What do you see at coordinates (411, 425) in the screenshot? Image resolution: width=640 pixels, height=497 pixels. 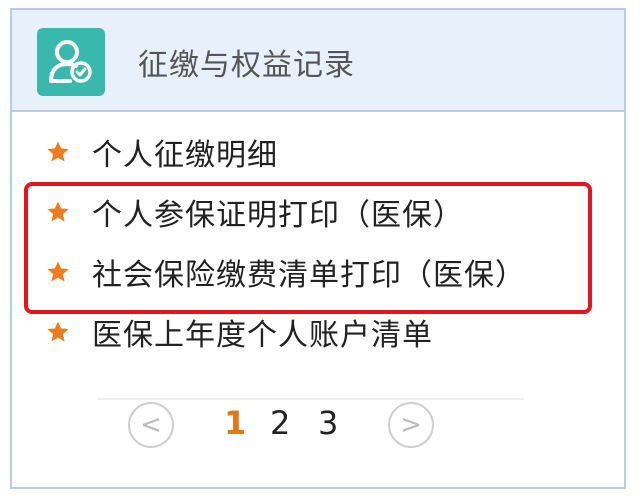 I see `next-page-button: >` at bounding box center [411, 425].